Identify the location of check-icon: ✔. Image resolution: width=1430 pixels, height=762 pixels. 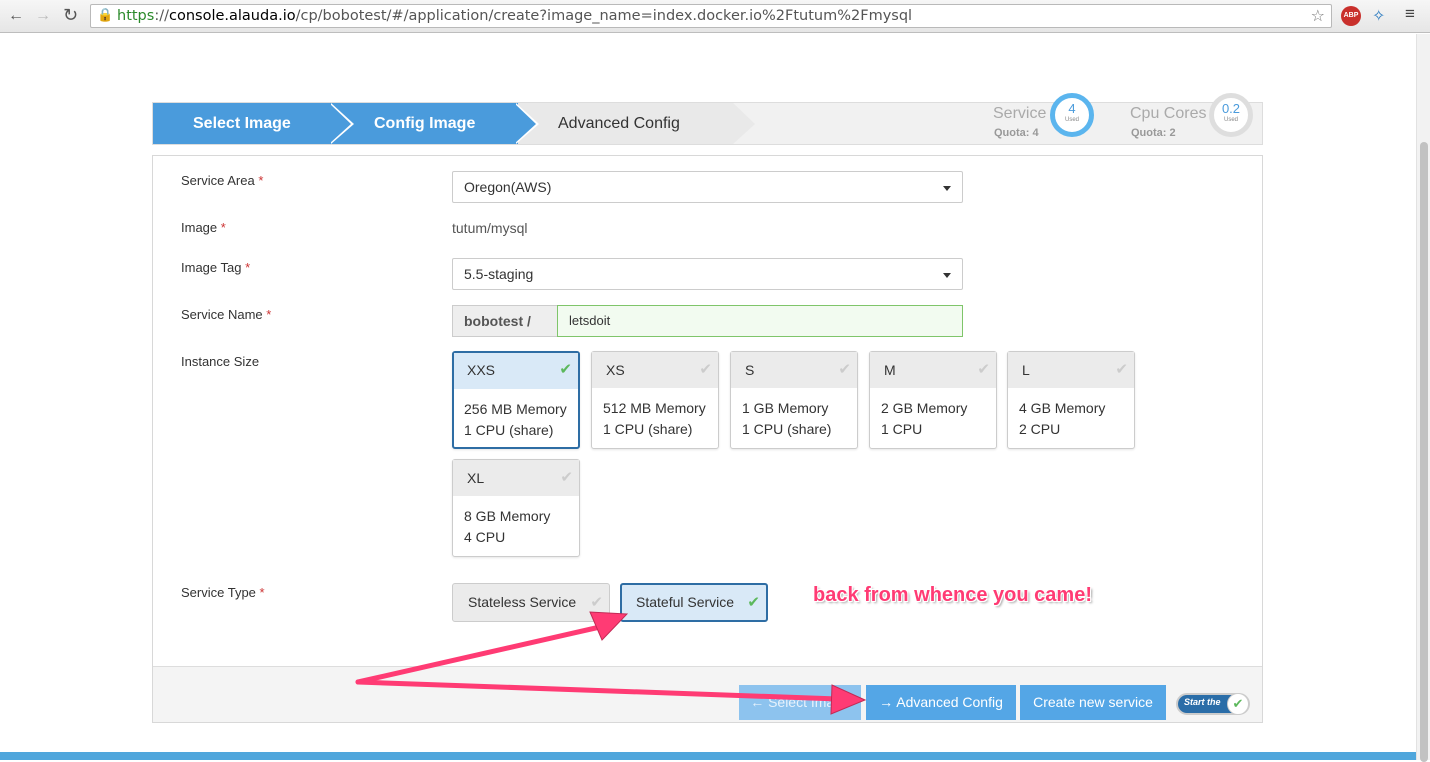
(1238, 704).